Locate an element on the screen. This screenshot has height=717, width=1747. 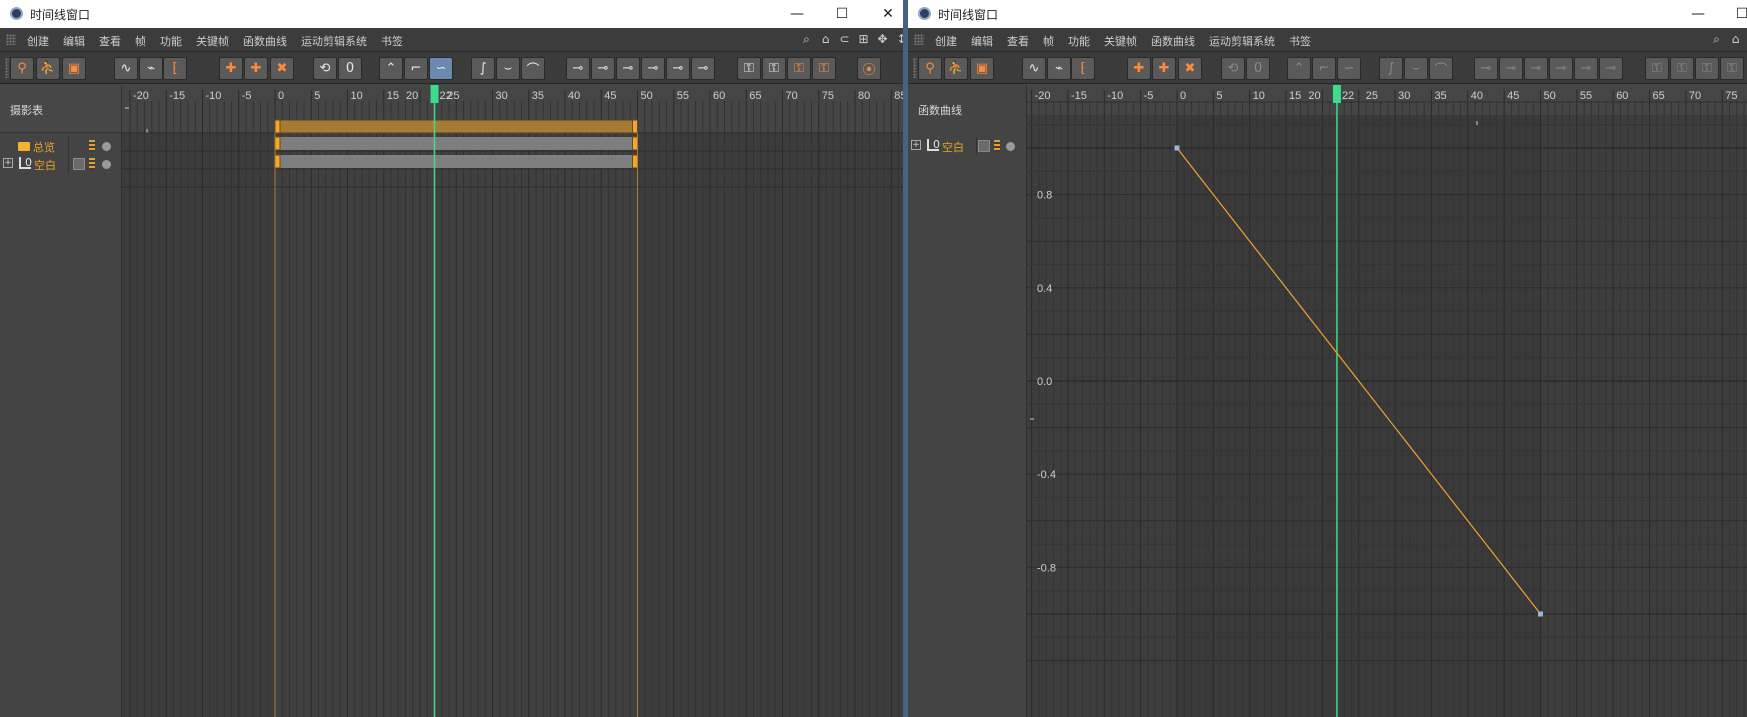
close-icon: ✕ is located at coordinates (888, 14).